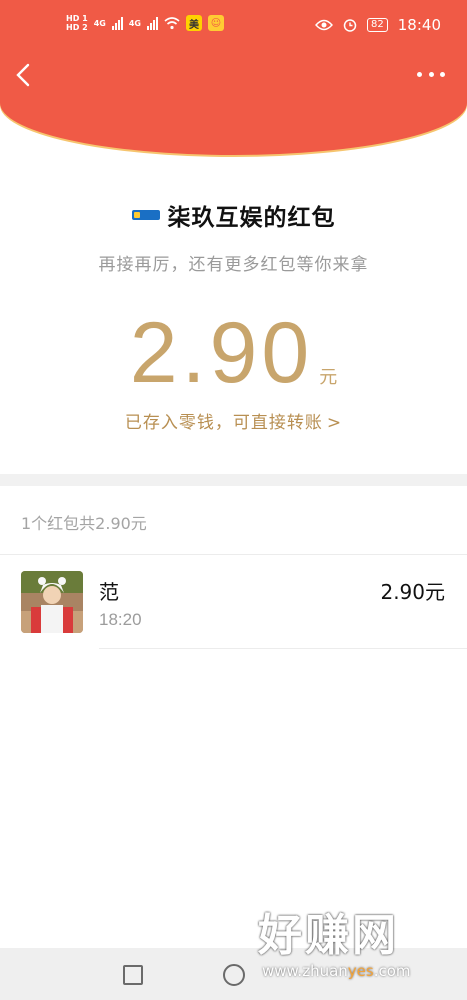  I want to click on packet-summary: 1个红包共2.90元, so click(84, 523).